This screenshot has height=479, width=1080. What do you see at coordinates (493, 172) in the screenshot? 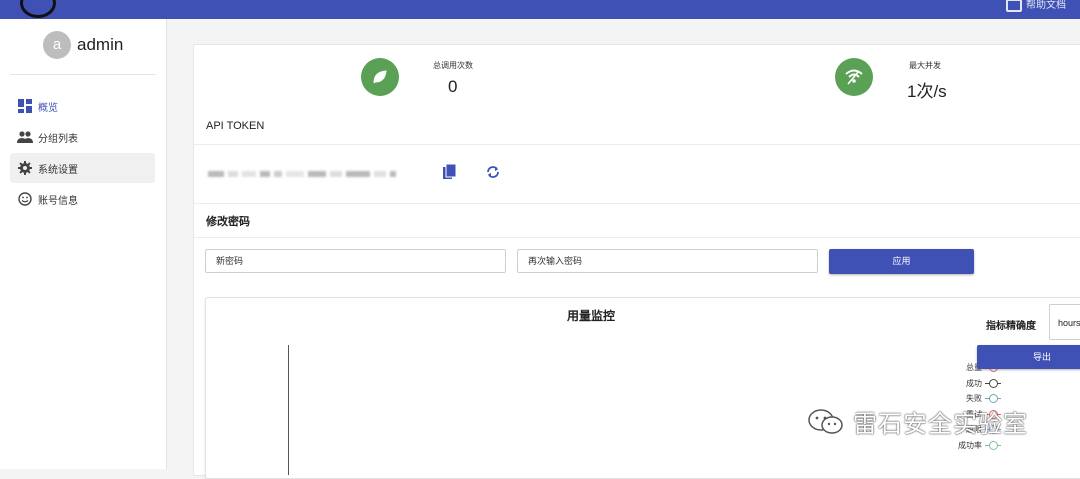
I see `refresh-icon` at bounding box center [493, 172].